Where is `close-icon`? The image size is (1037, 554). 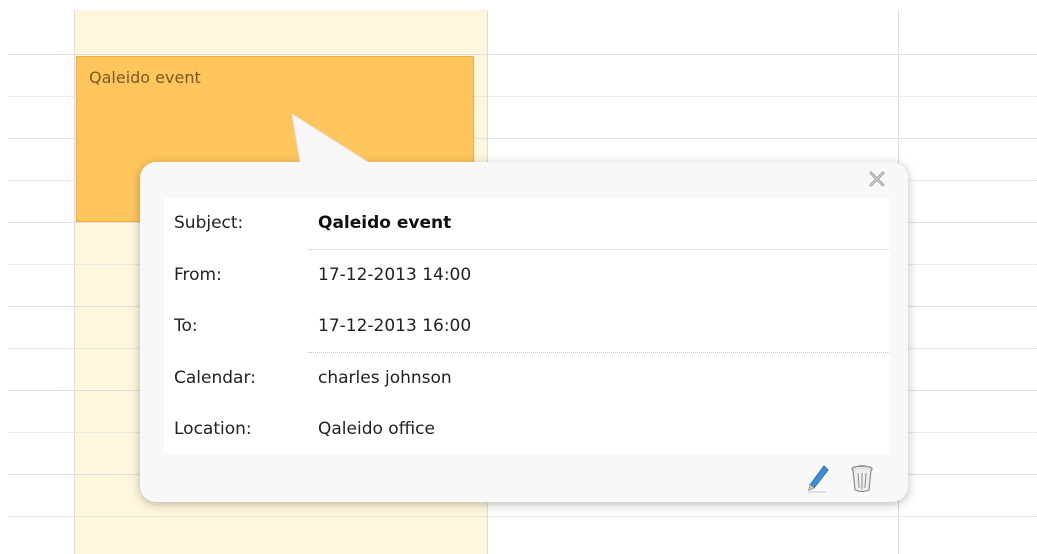 close-icon is located at coordinates (877, 179).